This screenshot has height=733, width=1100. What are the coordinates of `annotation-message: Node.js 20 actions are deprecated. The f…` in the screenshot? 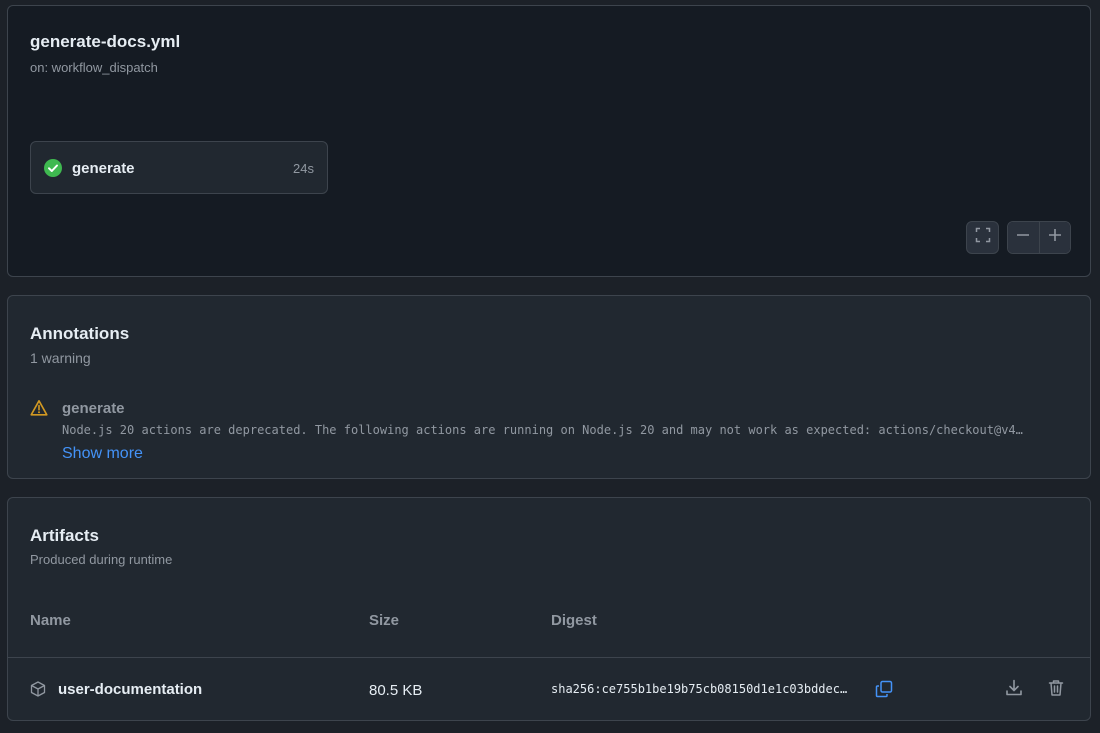 It's located at (542, 430).